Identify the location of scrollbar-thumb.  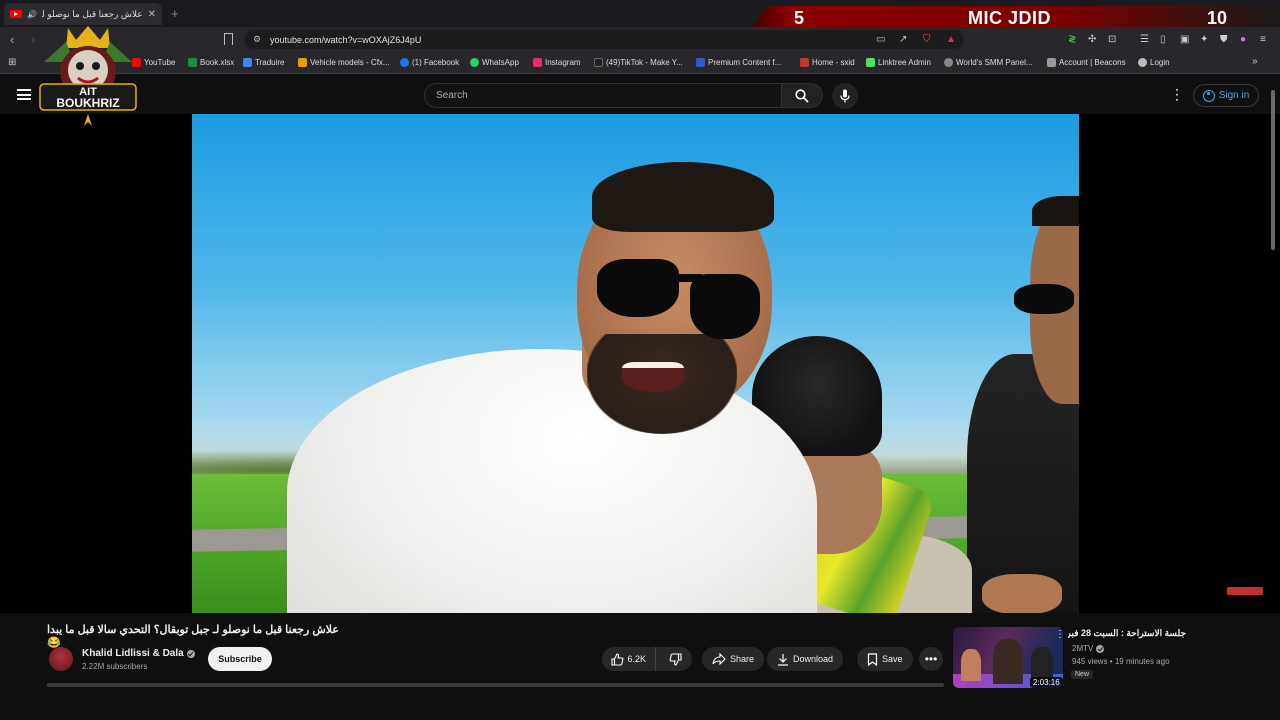
(1273, 170).